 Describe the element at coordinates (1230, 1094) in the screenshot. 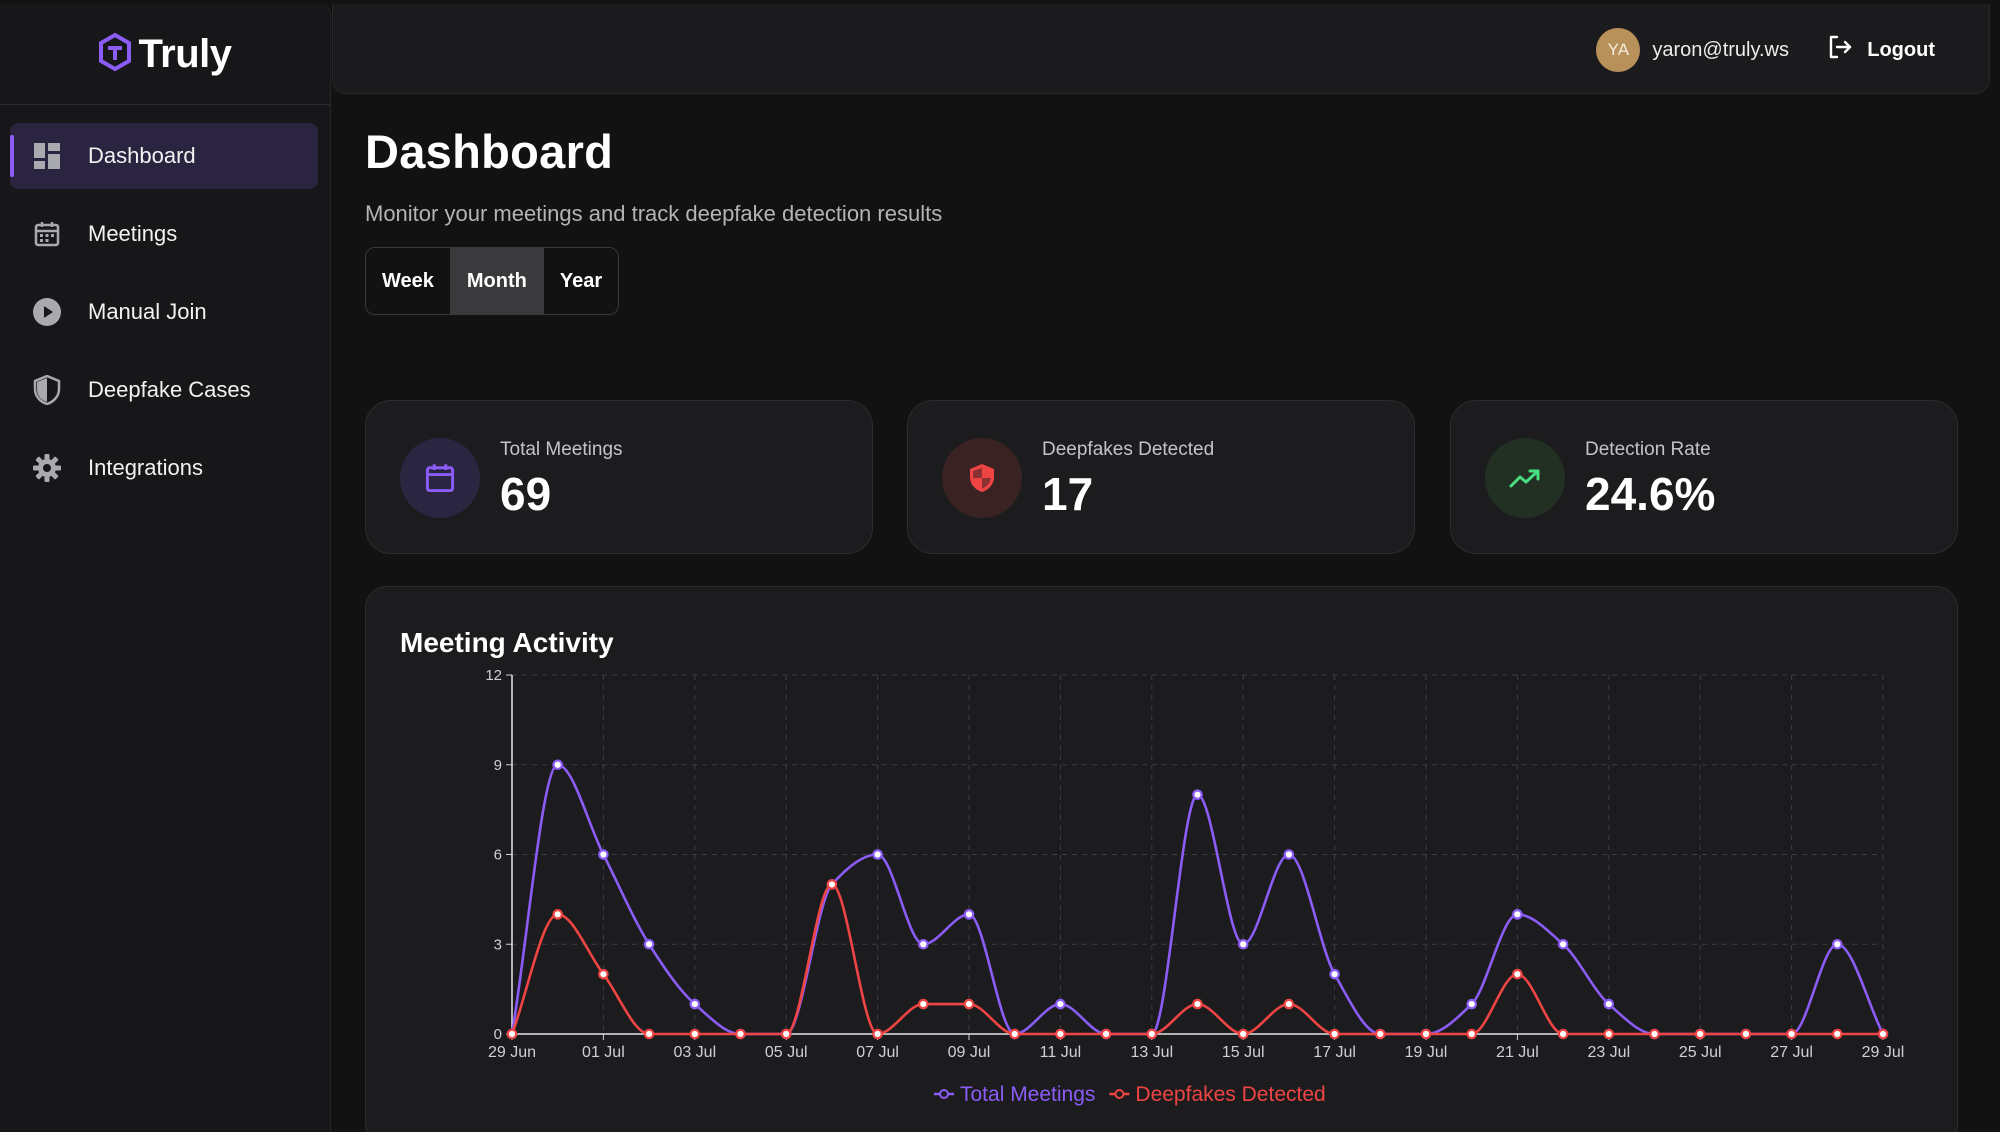

I see `legend-label-deepfakes-detected: Deepfakes Detected` at that location.